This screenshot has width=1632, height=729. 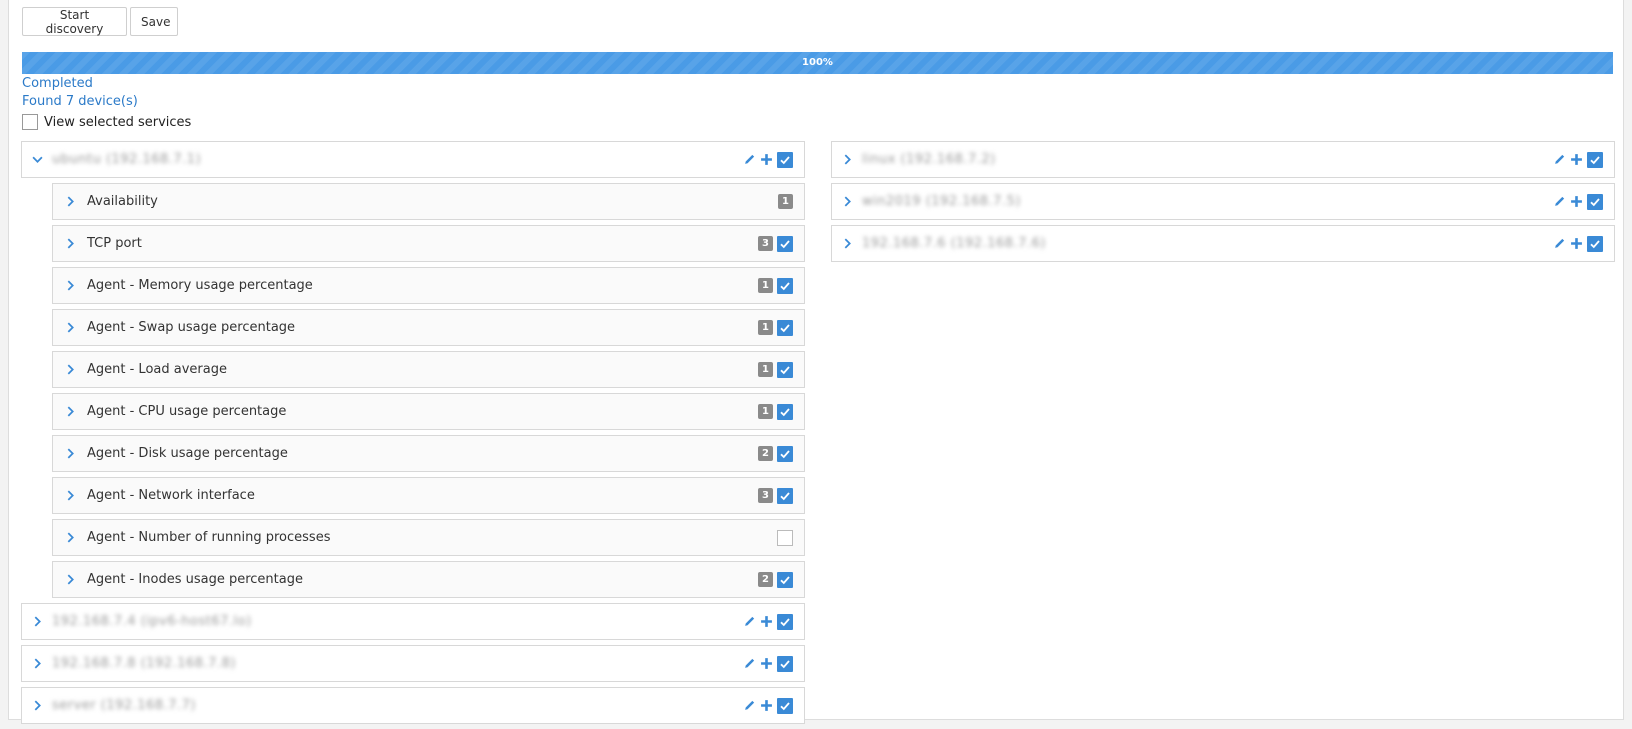 I want to click on view-selected-checkbox, so click(x=30, y=122).